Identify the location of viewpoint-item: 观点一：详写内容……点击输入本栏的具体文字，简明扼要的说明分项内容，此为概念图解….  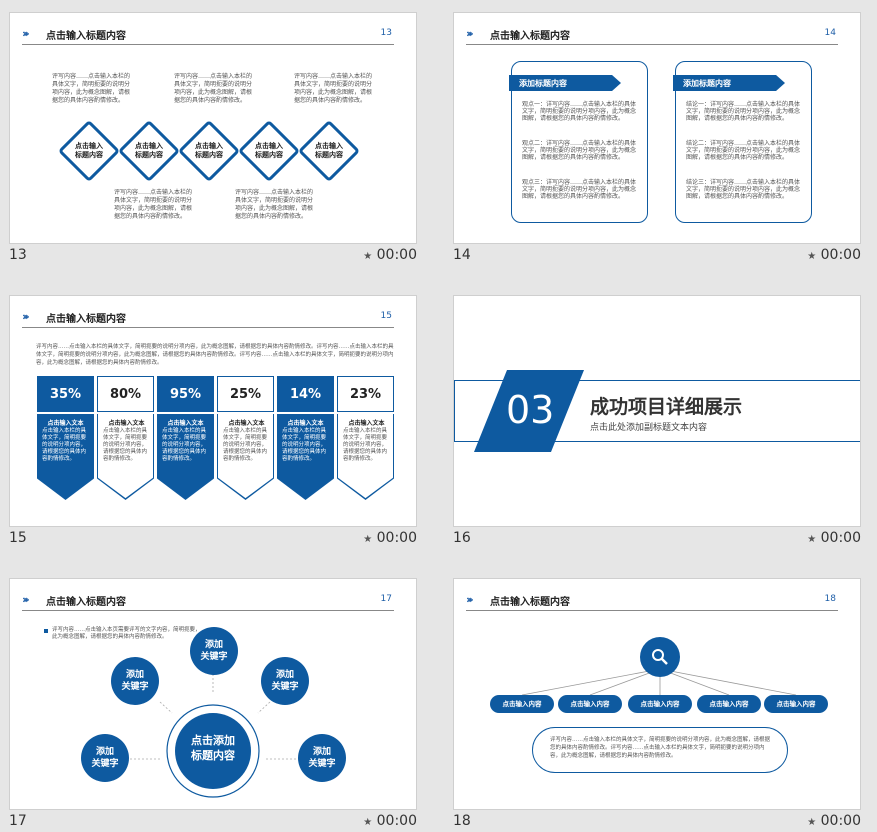
(579, 111).